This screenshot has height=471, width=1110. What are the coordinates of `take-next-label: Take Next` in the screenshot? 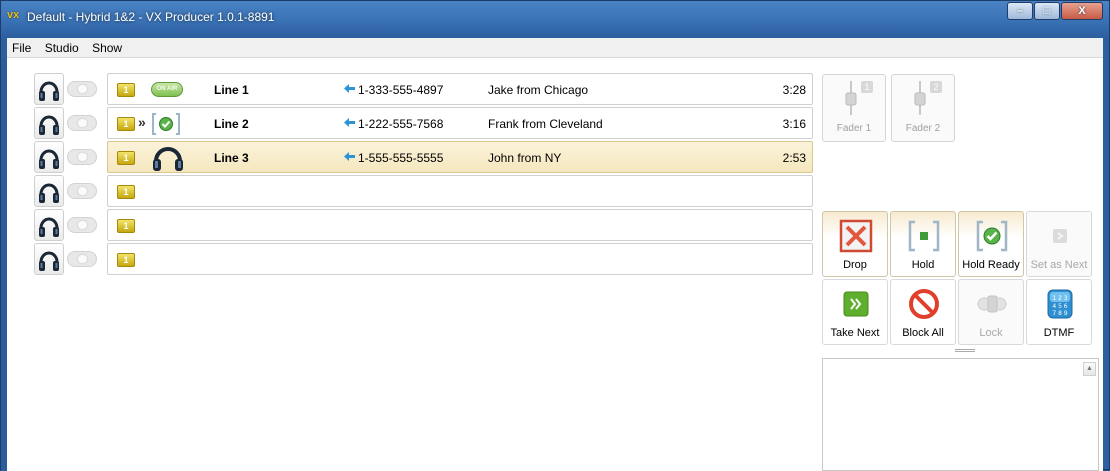 It's located at (855, 333).